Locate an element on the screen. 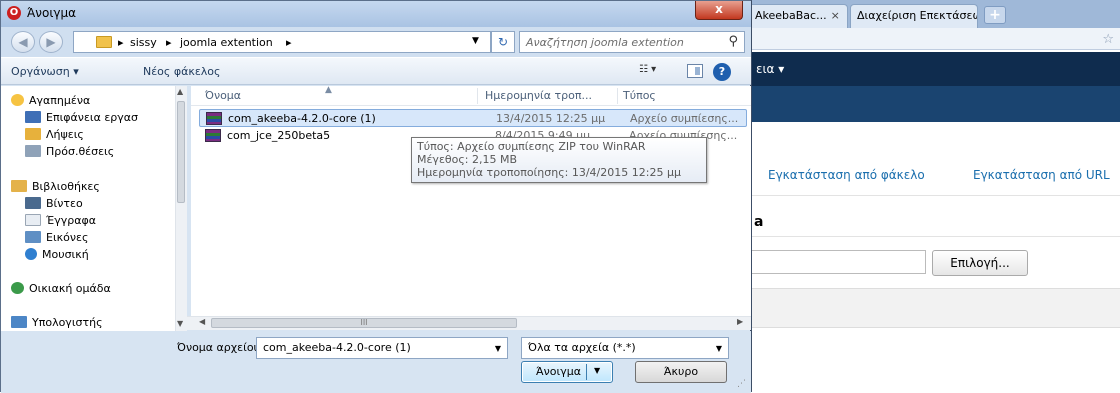 The image size is (1120, 393). sidebar-item-documents: Έγγραφα is located at coordinates (60, 222).